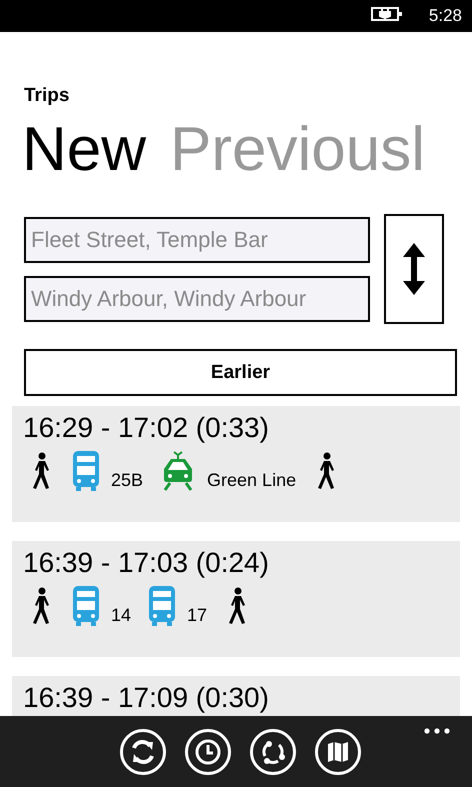 The width and height of the screenshot is (472, 787). What do you see at coordinates (207, 752) in the screenshot?
I see `clock-button` at bounding box center [207, 752].